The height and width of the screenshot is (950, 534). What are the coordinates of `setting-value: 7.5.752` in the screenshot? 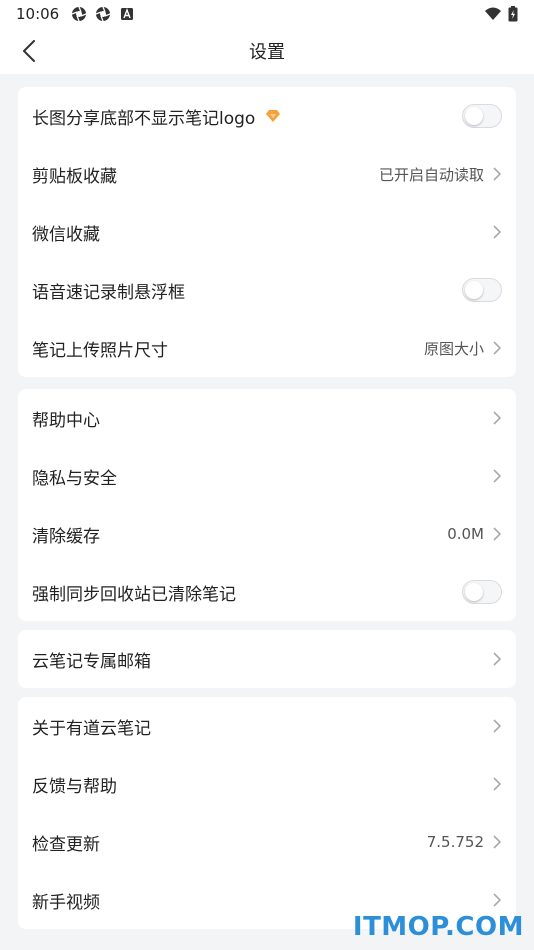 It's located at (455, 842).